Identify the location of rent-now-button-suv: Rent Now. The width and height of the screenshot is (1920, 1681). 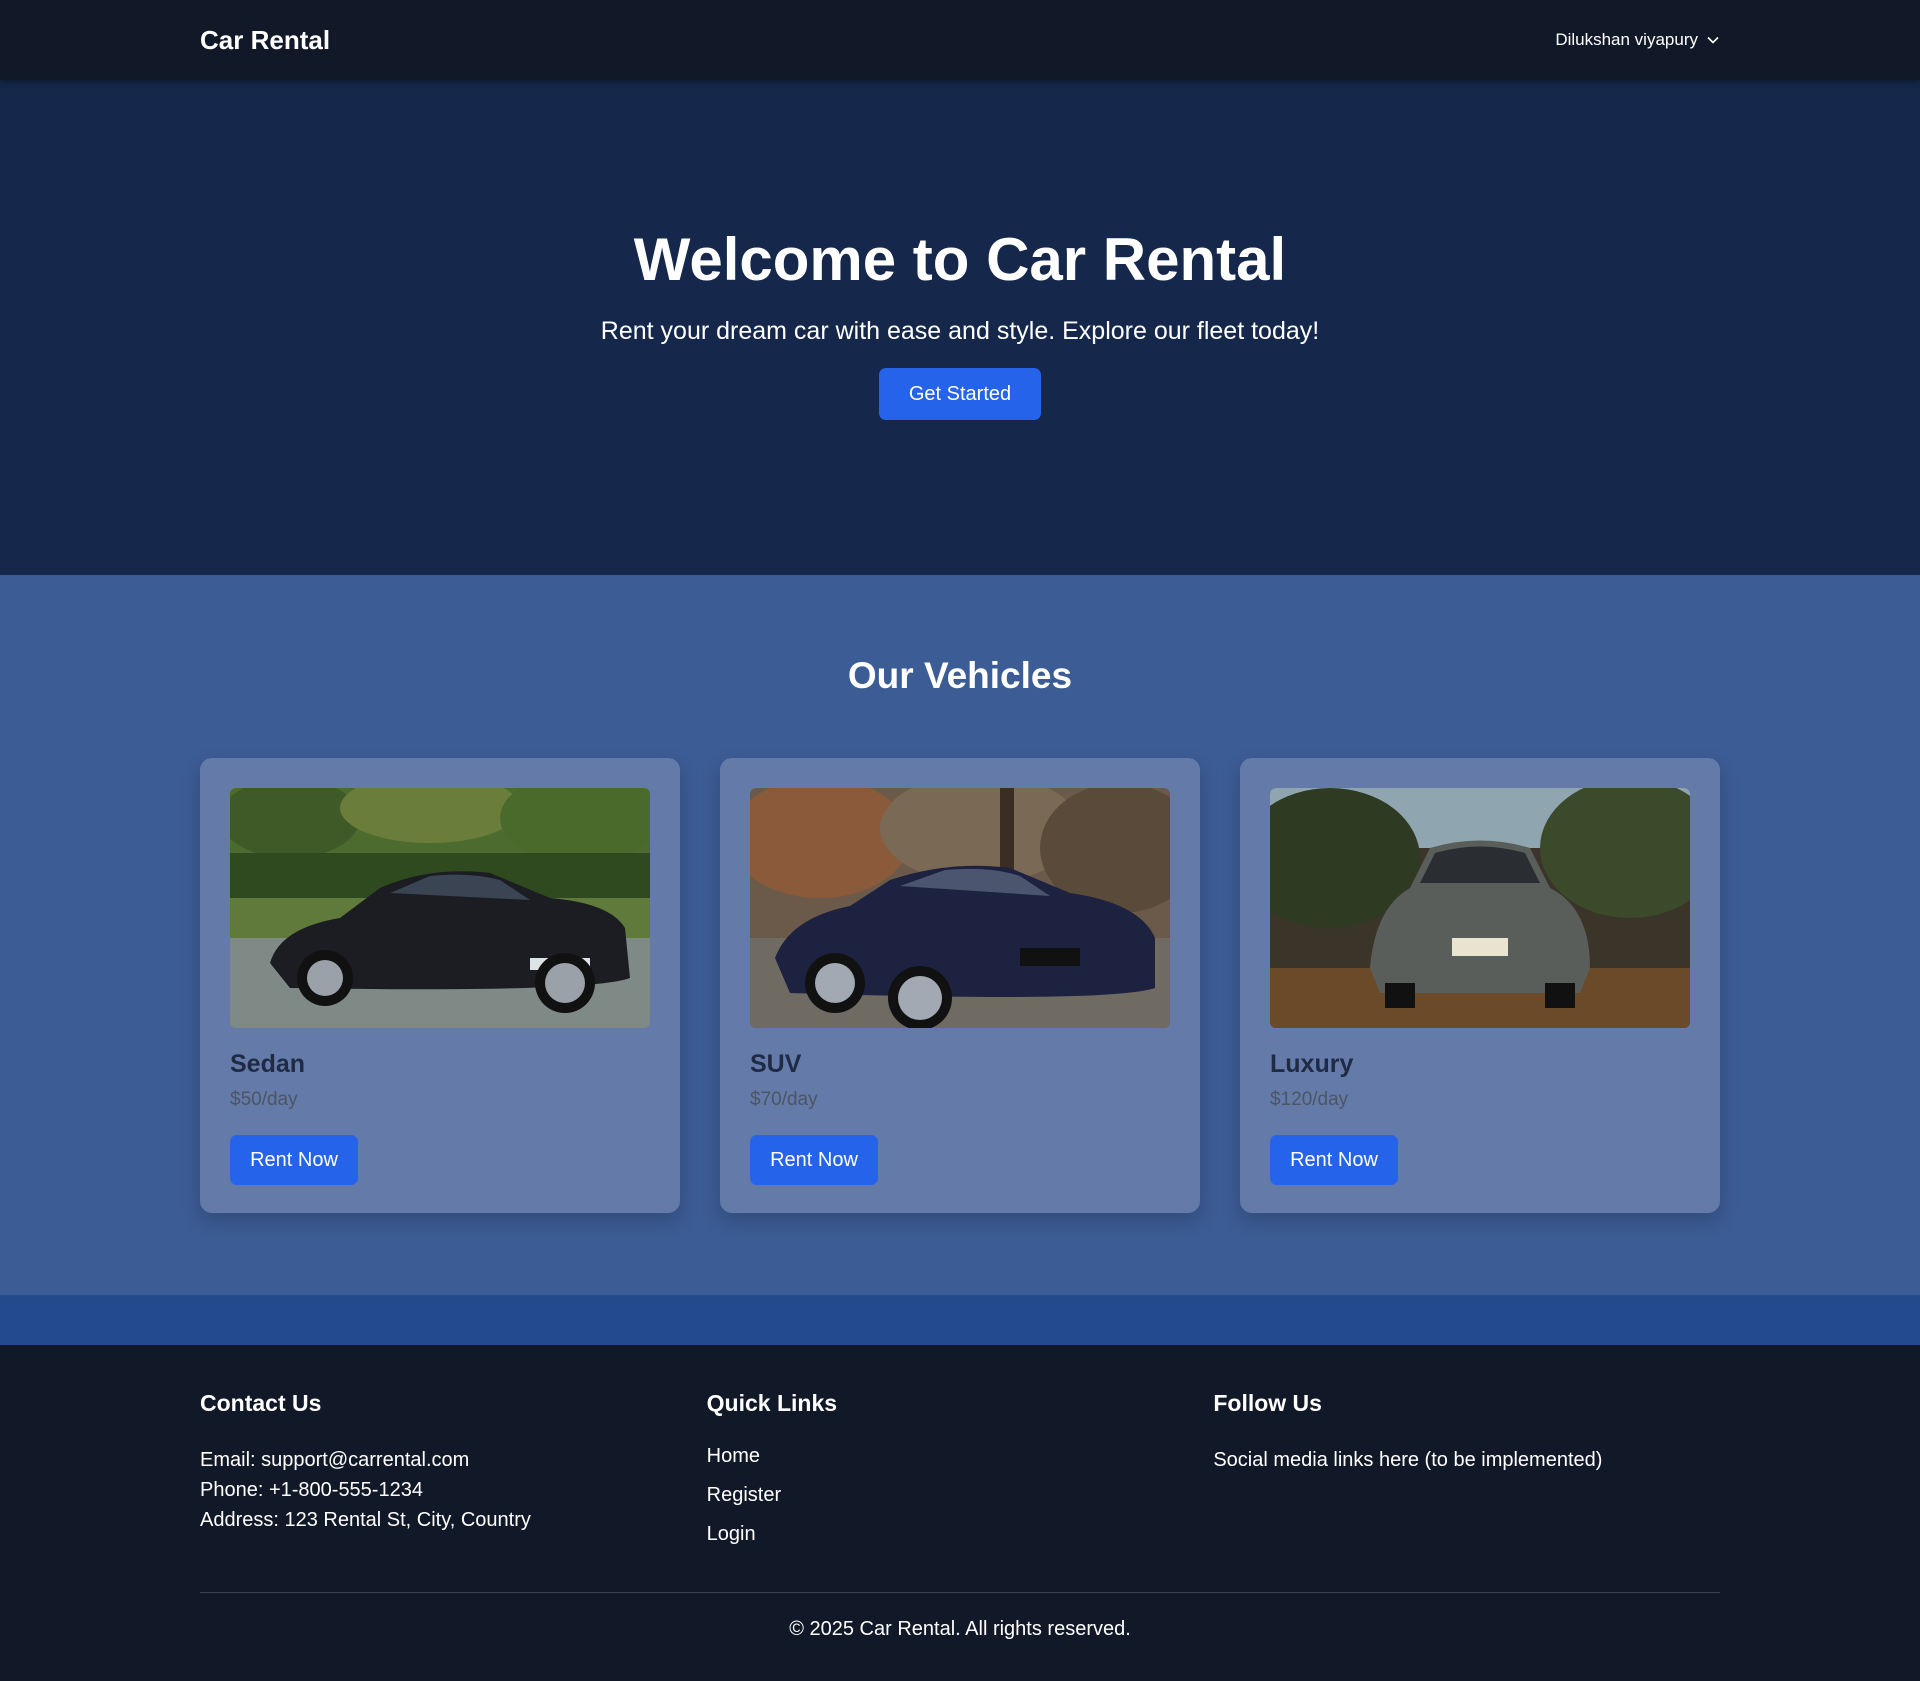
(814, 1160).